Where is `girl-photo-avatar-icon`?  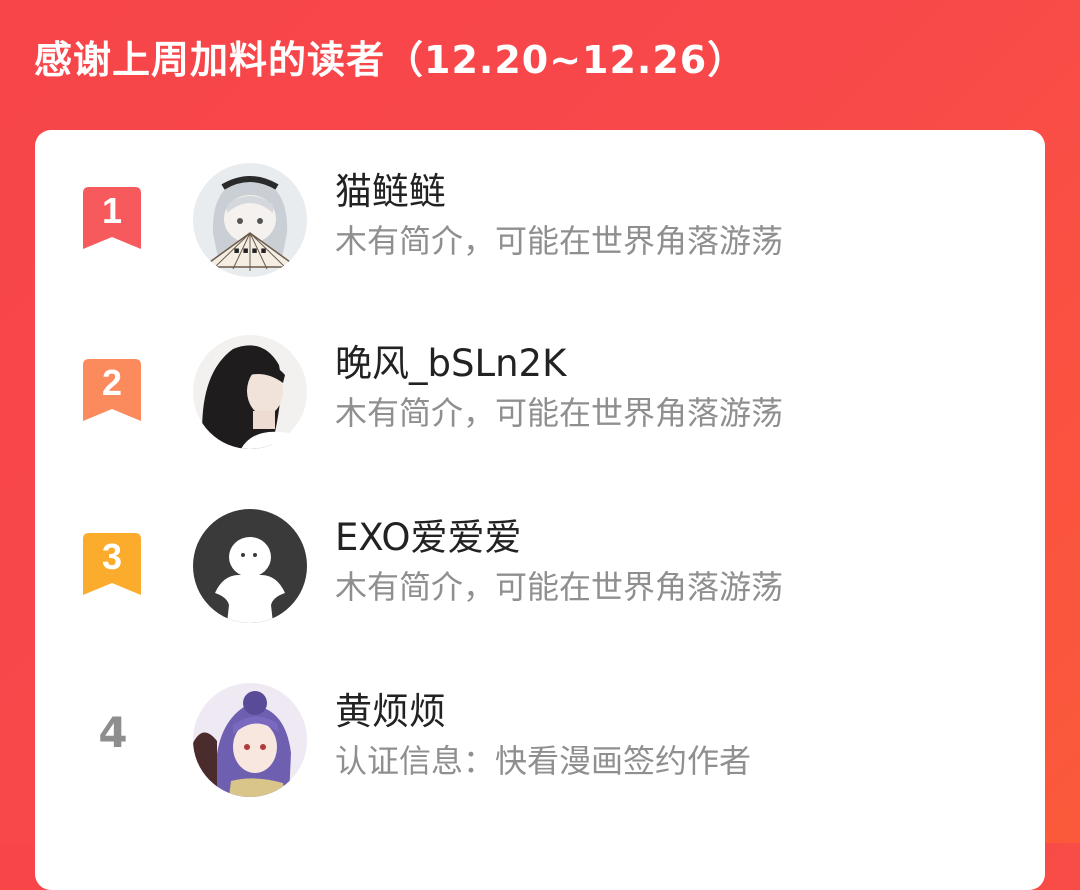 girl-photo-avatar-icon is located at coordinates (250, 392).